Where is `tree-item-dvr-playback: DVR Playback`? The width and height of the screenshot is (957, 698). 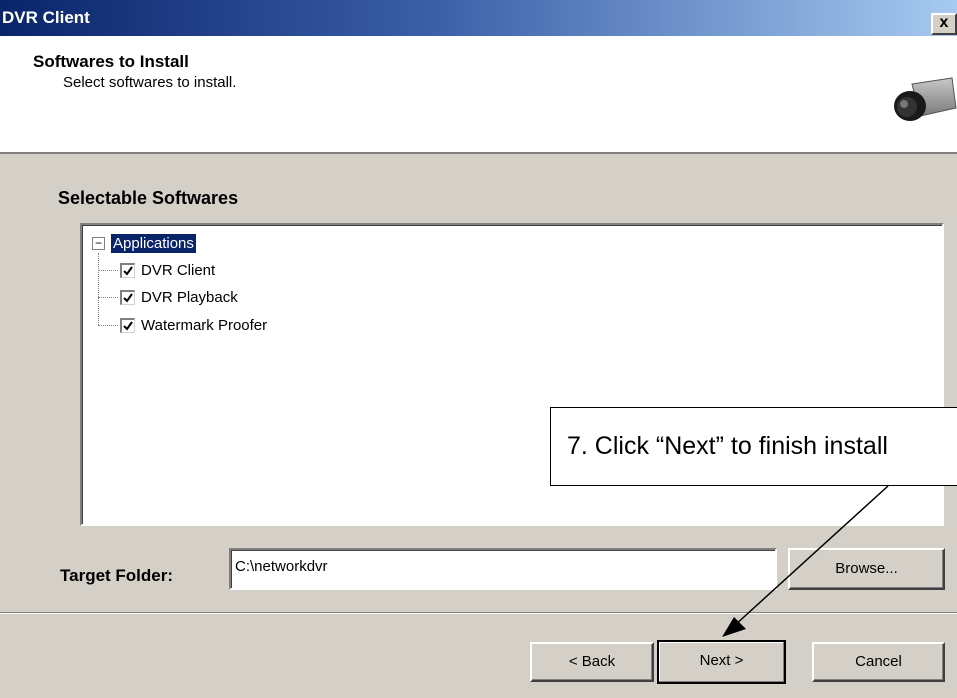 tree-item-dvr-playback: DVR Playback is located at coordinates (168, 297).